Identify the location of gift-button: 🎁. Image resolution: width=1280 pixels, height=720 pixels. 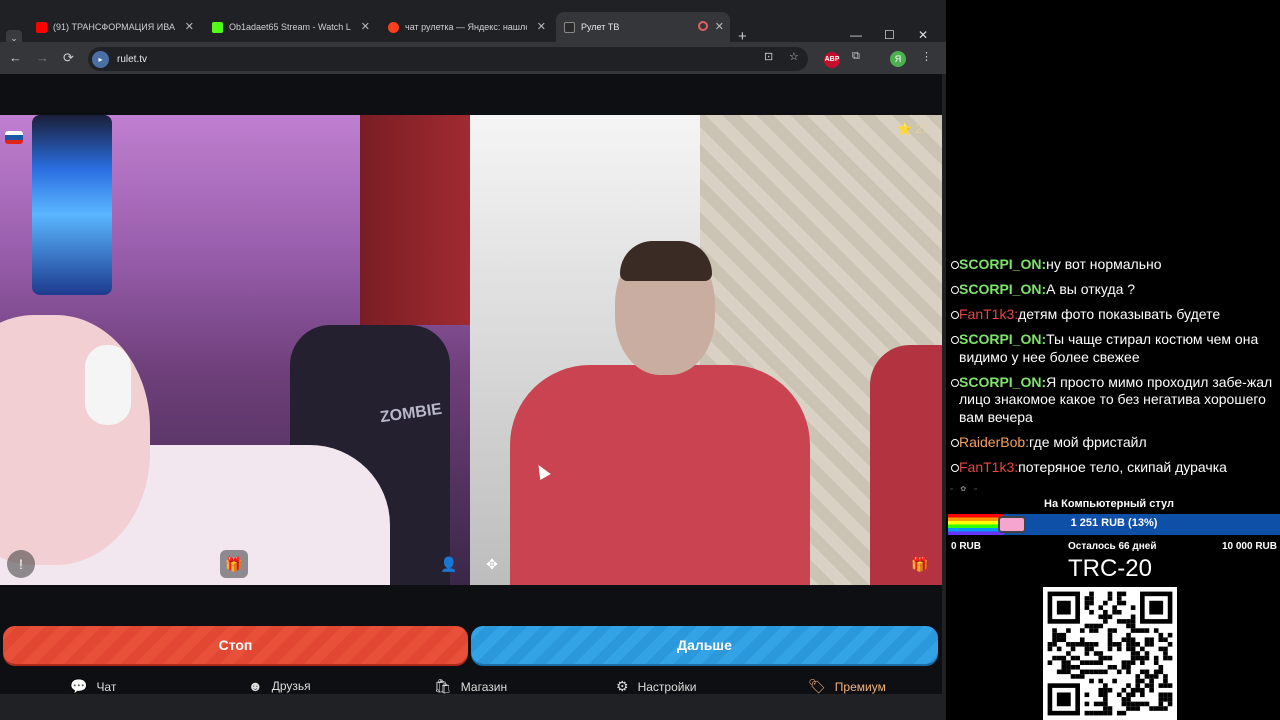
(234, 564).